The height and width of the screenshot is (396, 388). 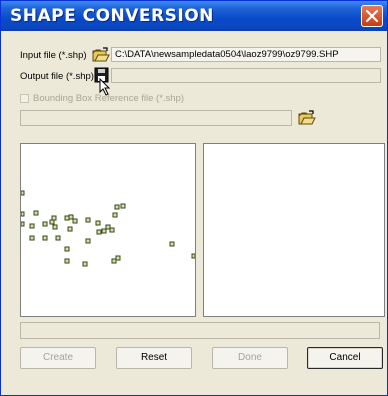 I want to click on reset-button: Reset, so click(x=154, y=358).